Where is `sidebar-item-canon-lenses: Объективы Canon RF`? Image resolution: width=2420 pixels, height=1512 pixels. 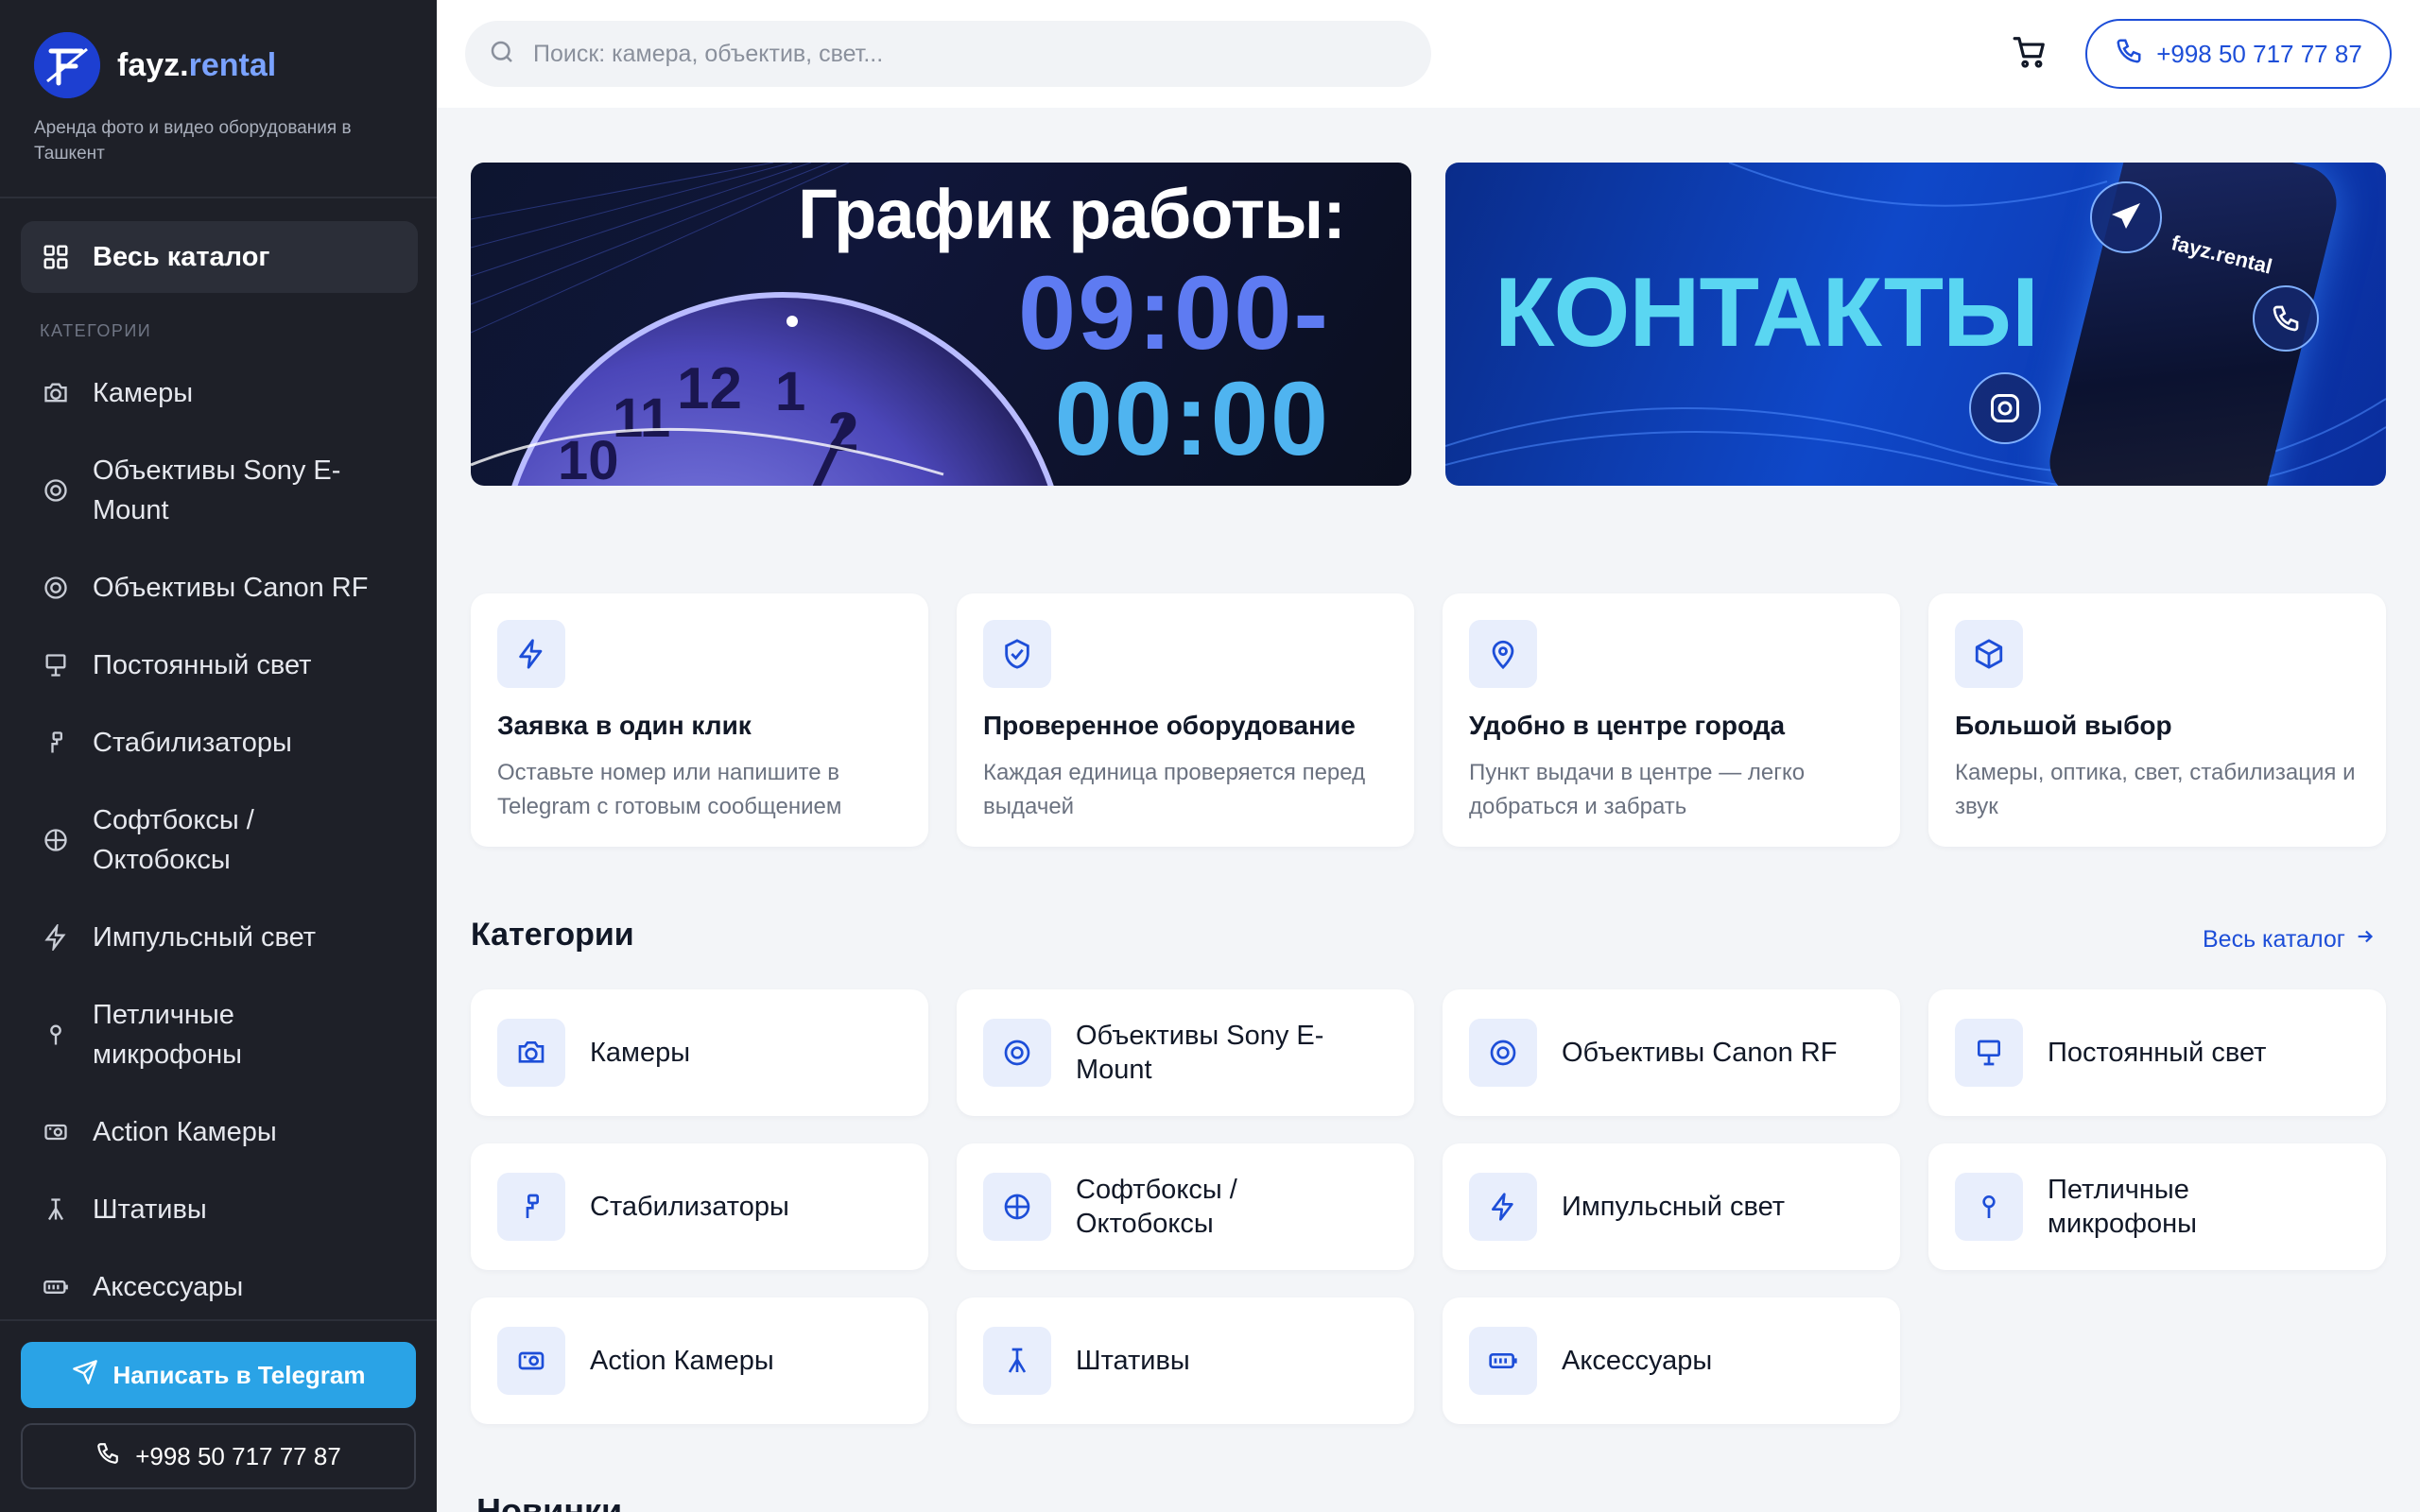 sidebar-item-canon-lenses: Объективы Canon RF is located at coordinates (219, 588).